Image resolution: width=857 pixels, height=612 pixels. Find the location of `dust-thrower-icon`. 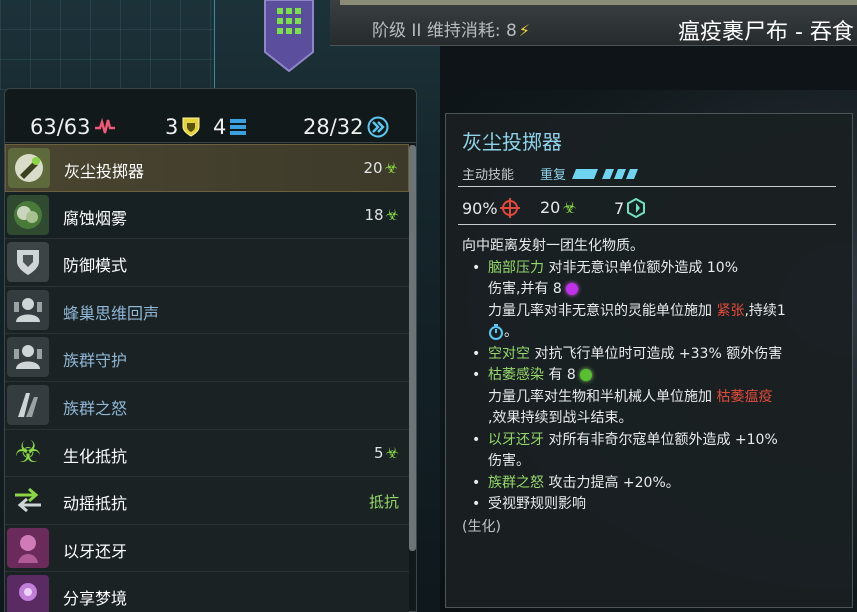

dust-thrower-icon is located at coordinates (29, 168).